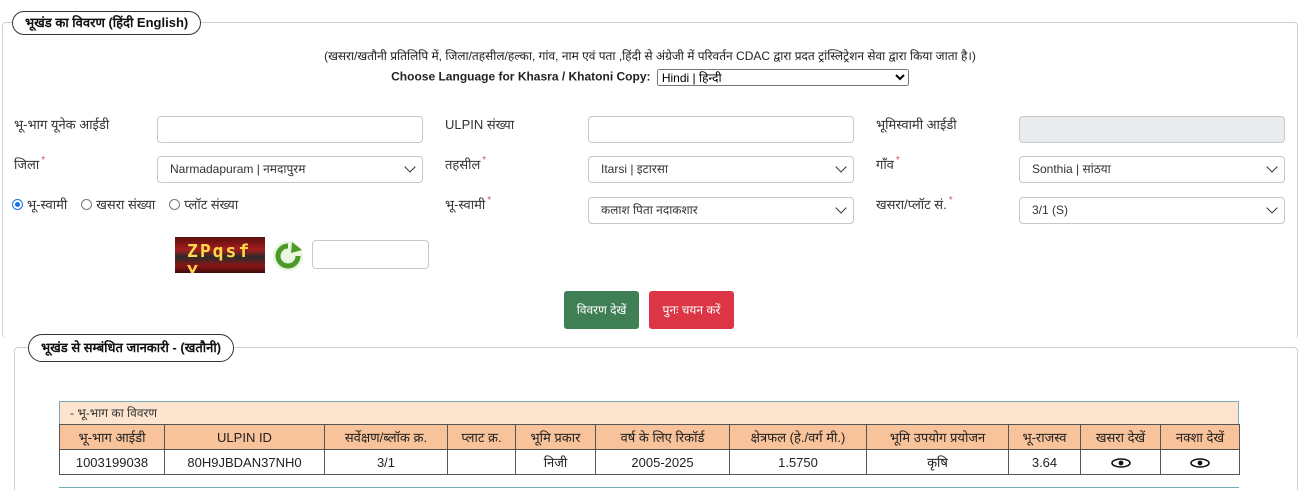  Describe the element at coordinates (62, 124) in the screenshot. I see `unique-id-label: भू-भाग यूनेक आईडी` at that location.